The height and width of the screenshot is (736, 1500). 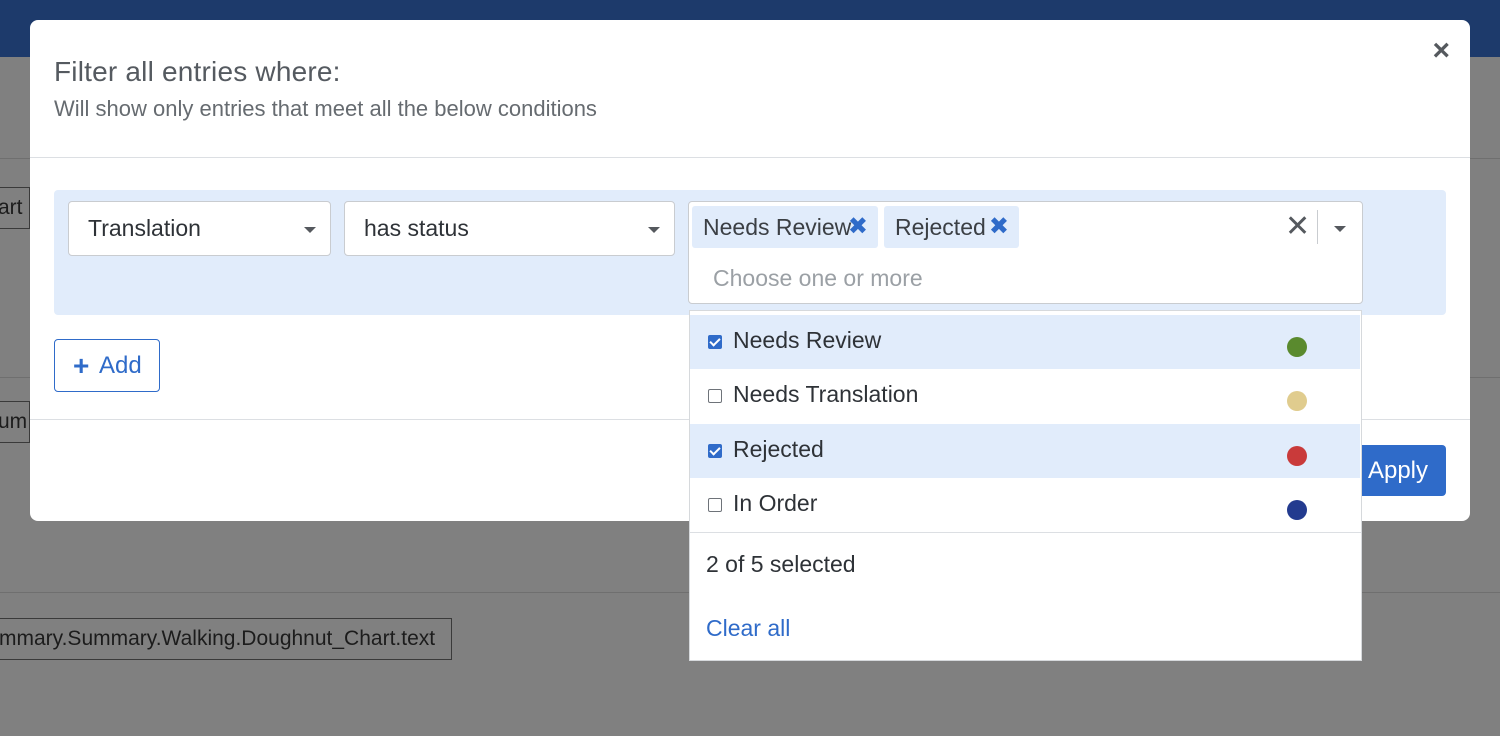 I want to click on option-label: In Order, so click(x=775, y=503).